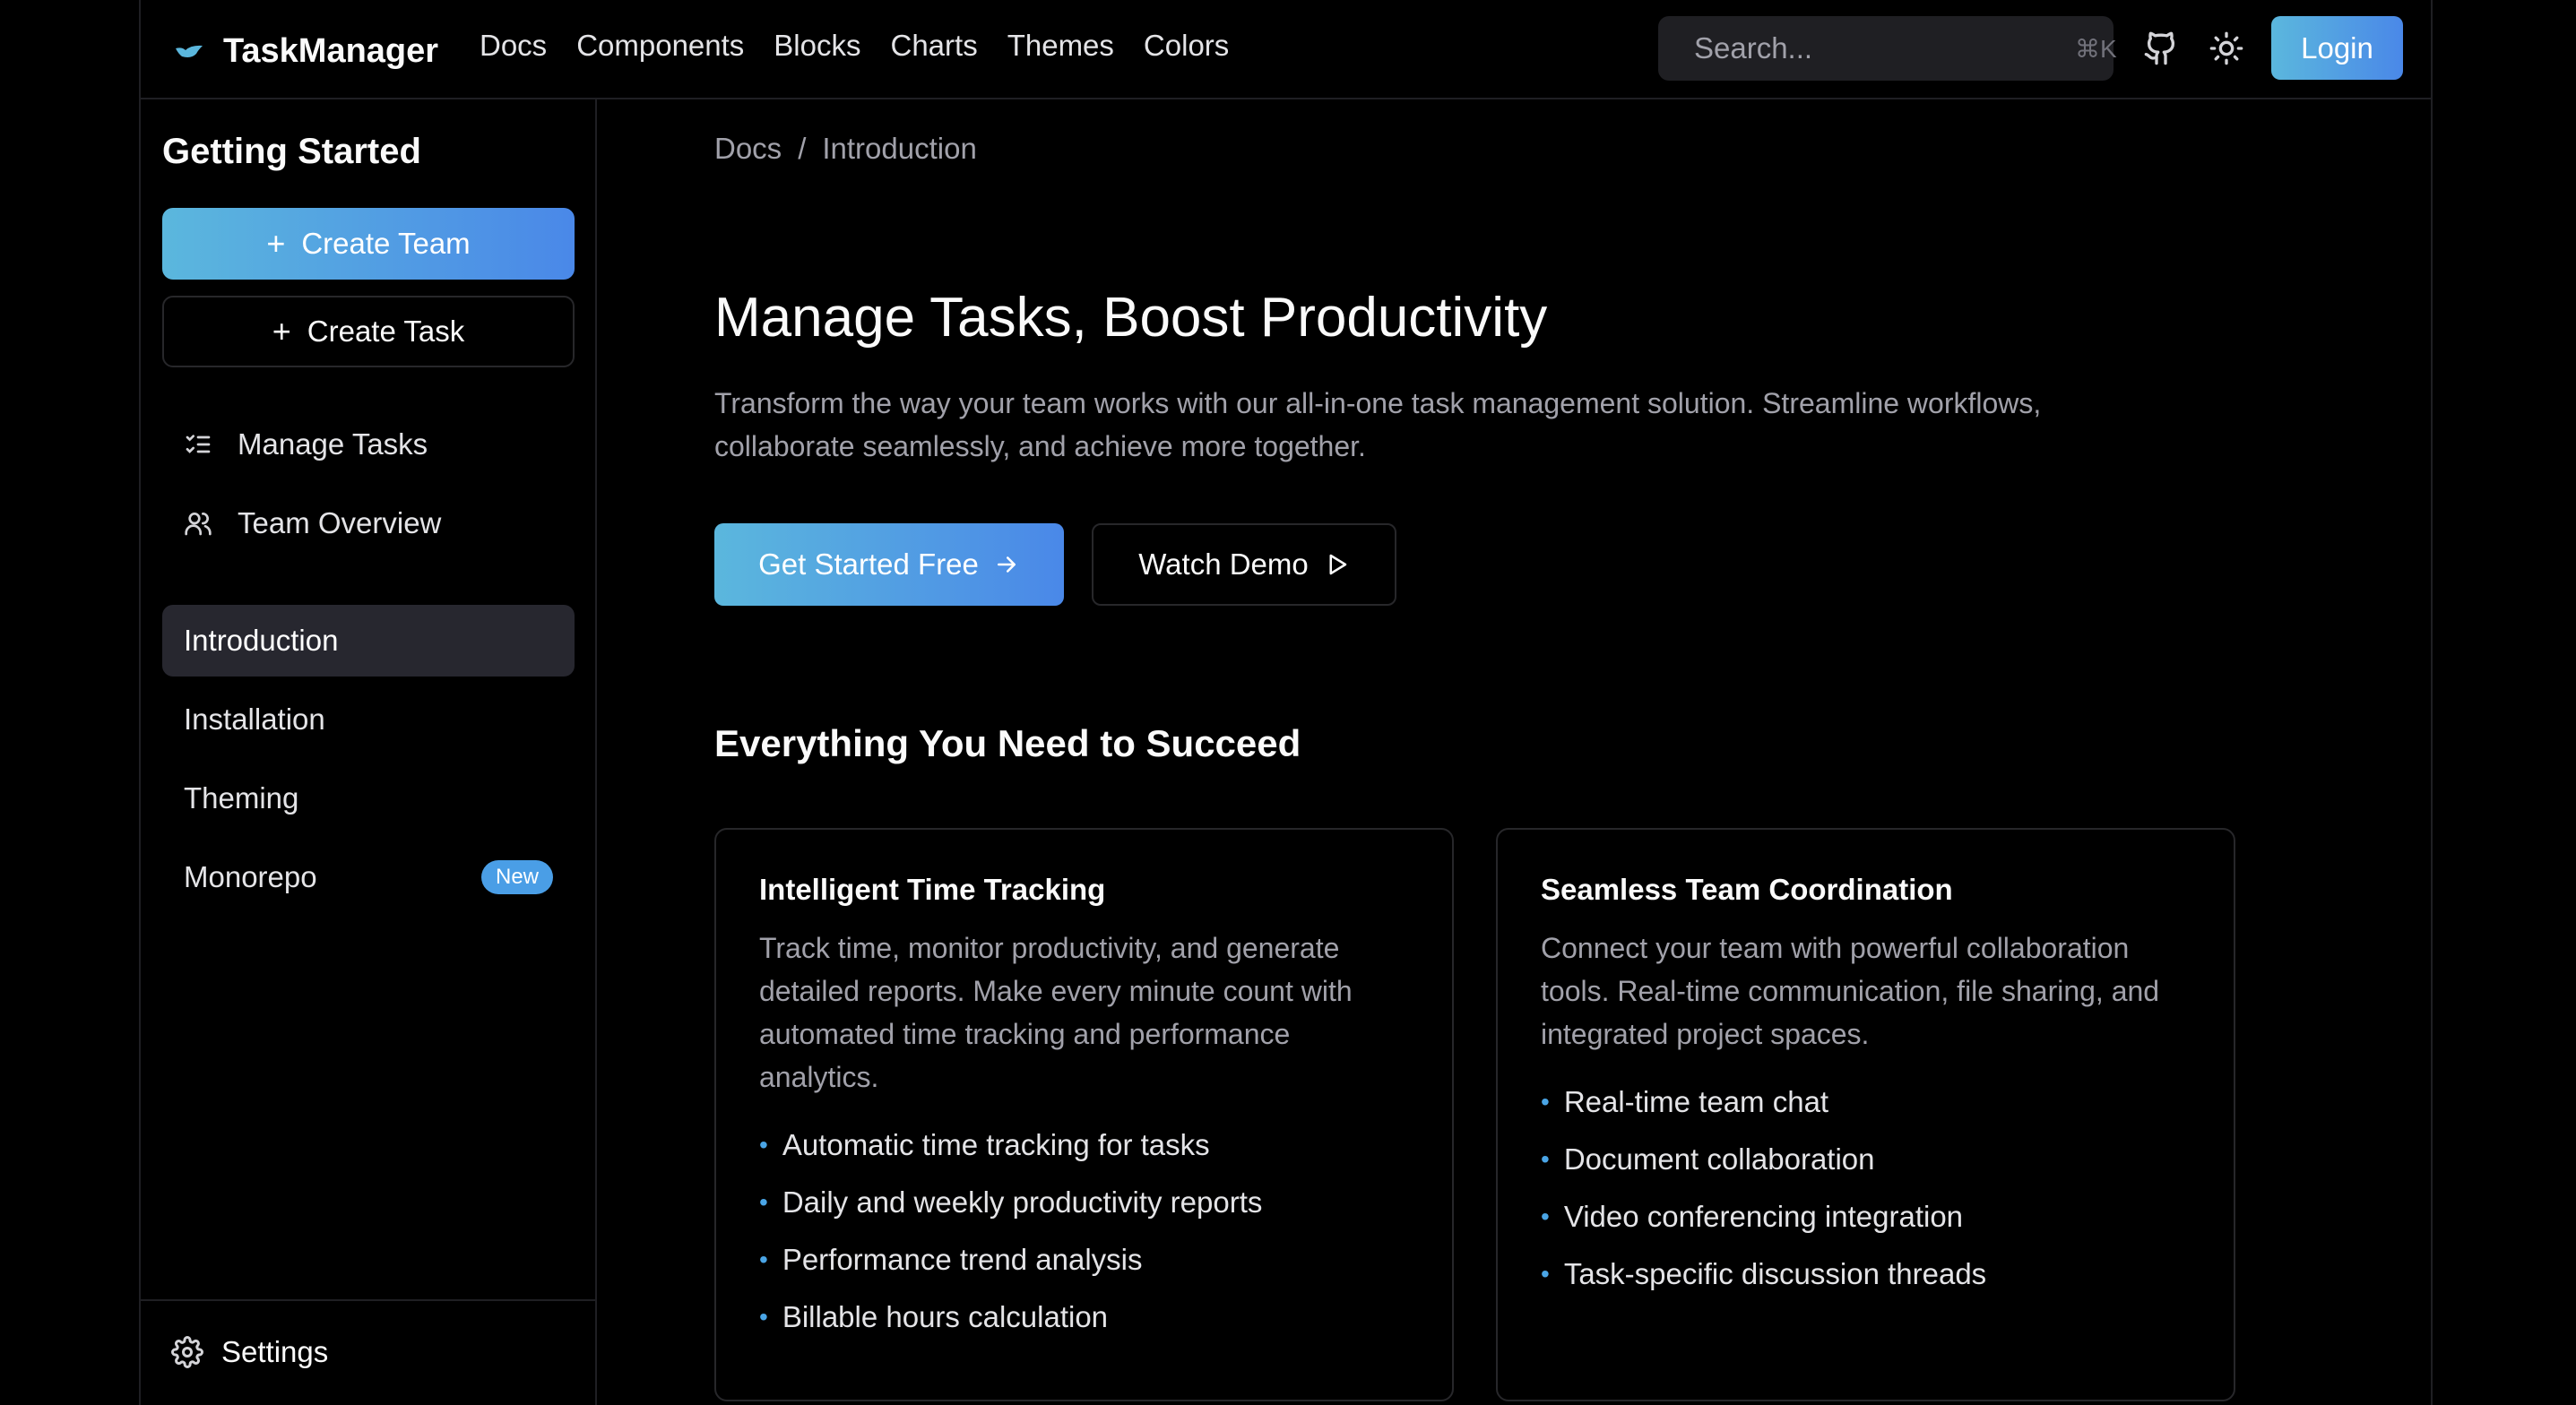  Describe the element at coordinates (1223, 564) in the screenshot. I see `watch-demo-label: Watch Demo` at that location.